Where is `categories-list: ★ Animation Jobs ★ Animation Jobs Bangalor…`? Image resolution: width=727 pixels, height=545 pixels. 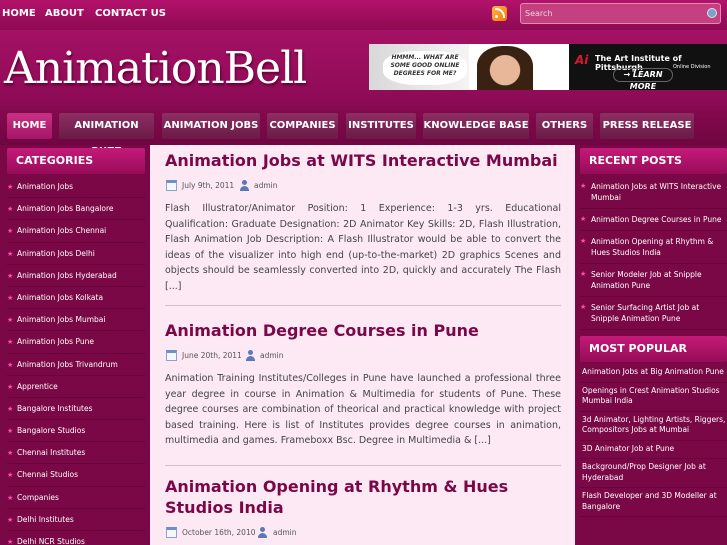 categories-list: ★ Animation Jobs ★ Animation Jobs Bangalor… is located at coordinates (76, 360).